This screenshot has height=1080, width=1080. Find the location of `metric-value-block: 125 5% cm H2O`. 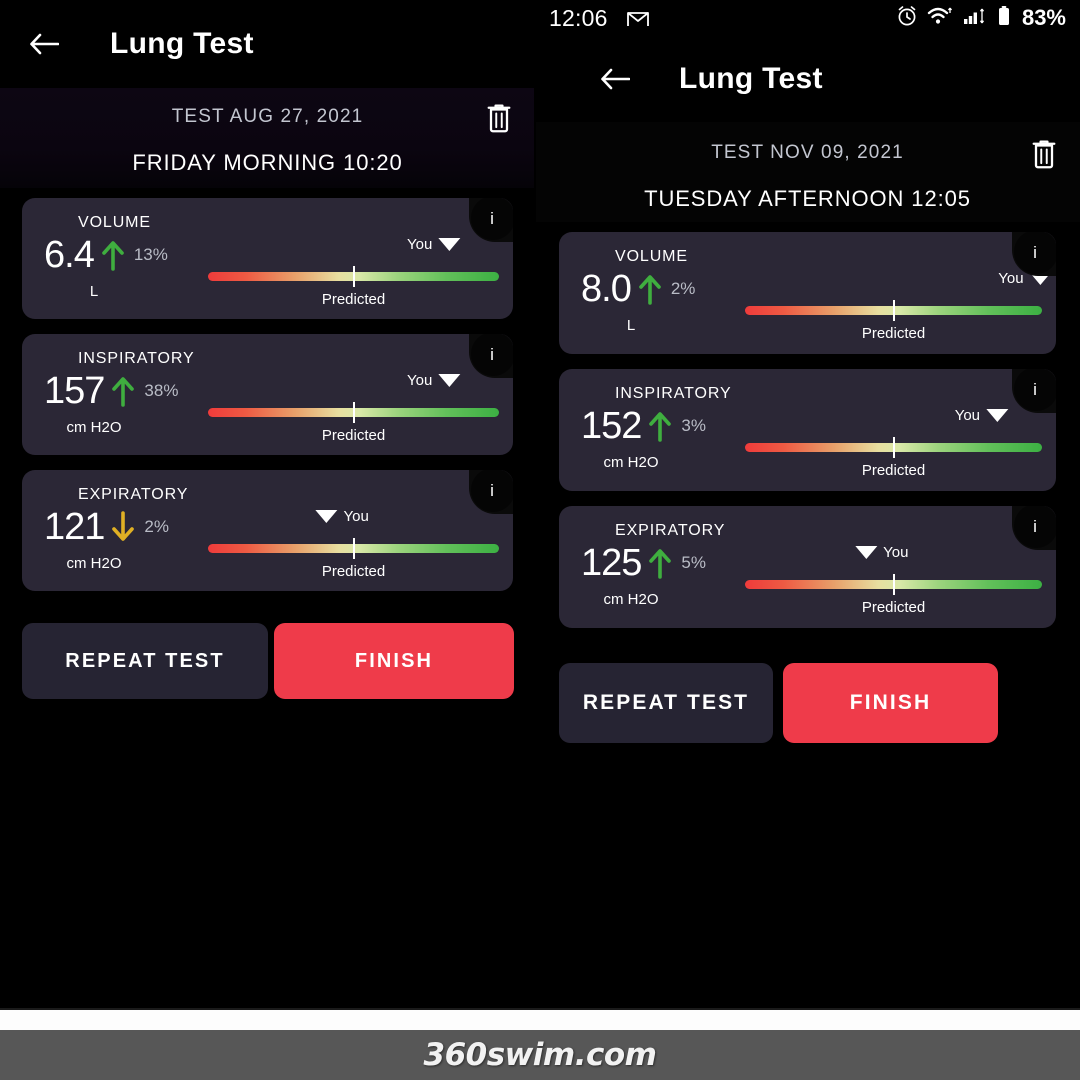

metric-value-block: 125 5% cm H2O is located at coordinates (661, 576).